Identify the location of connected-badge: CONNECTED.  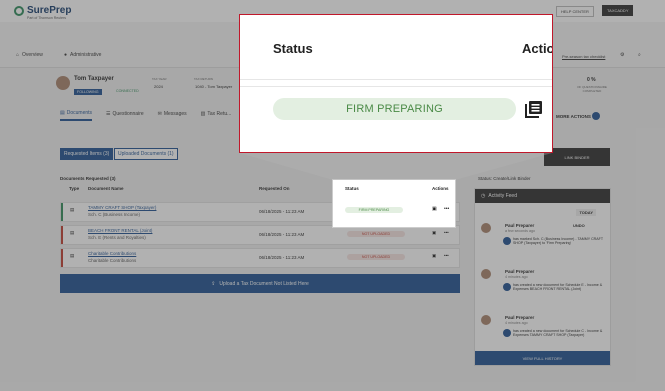
(127, 91).